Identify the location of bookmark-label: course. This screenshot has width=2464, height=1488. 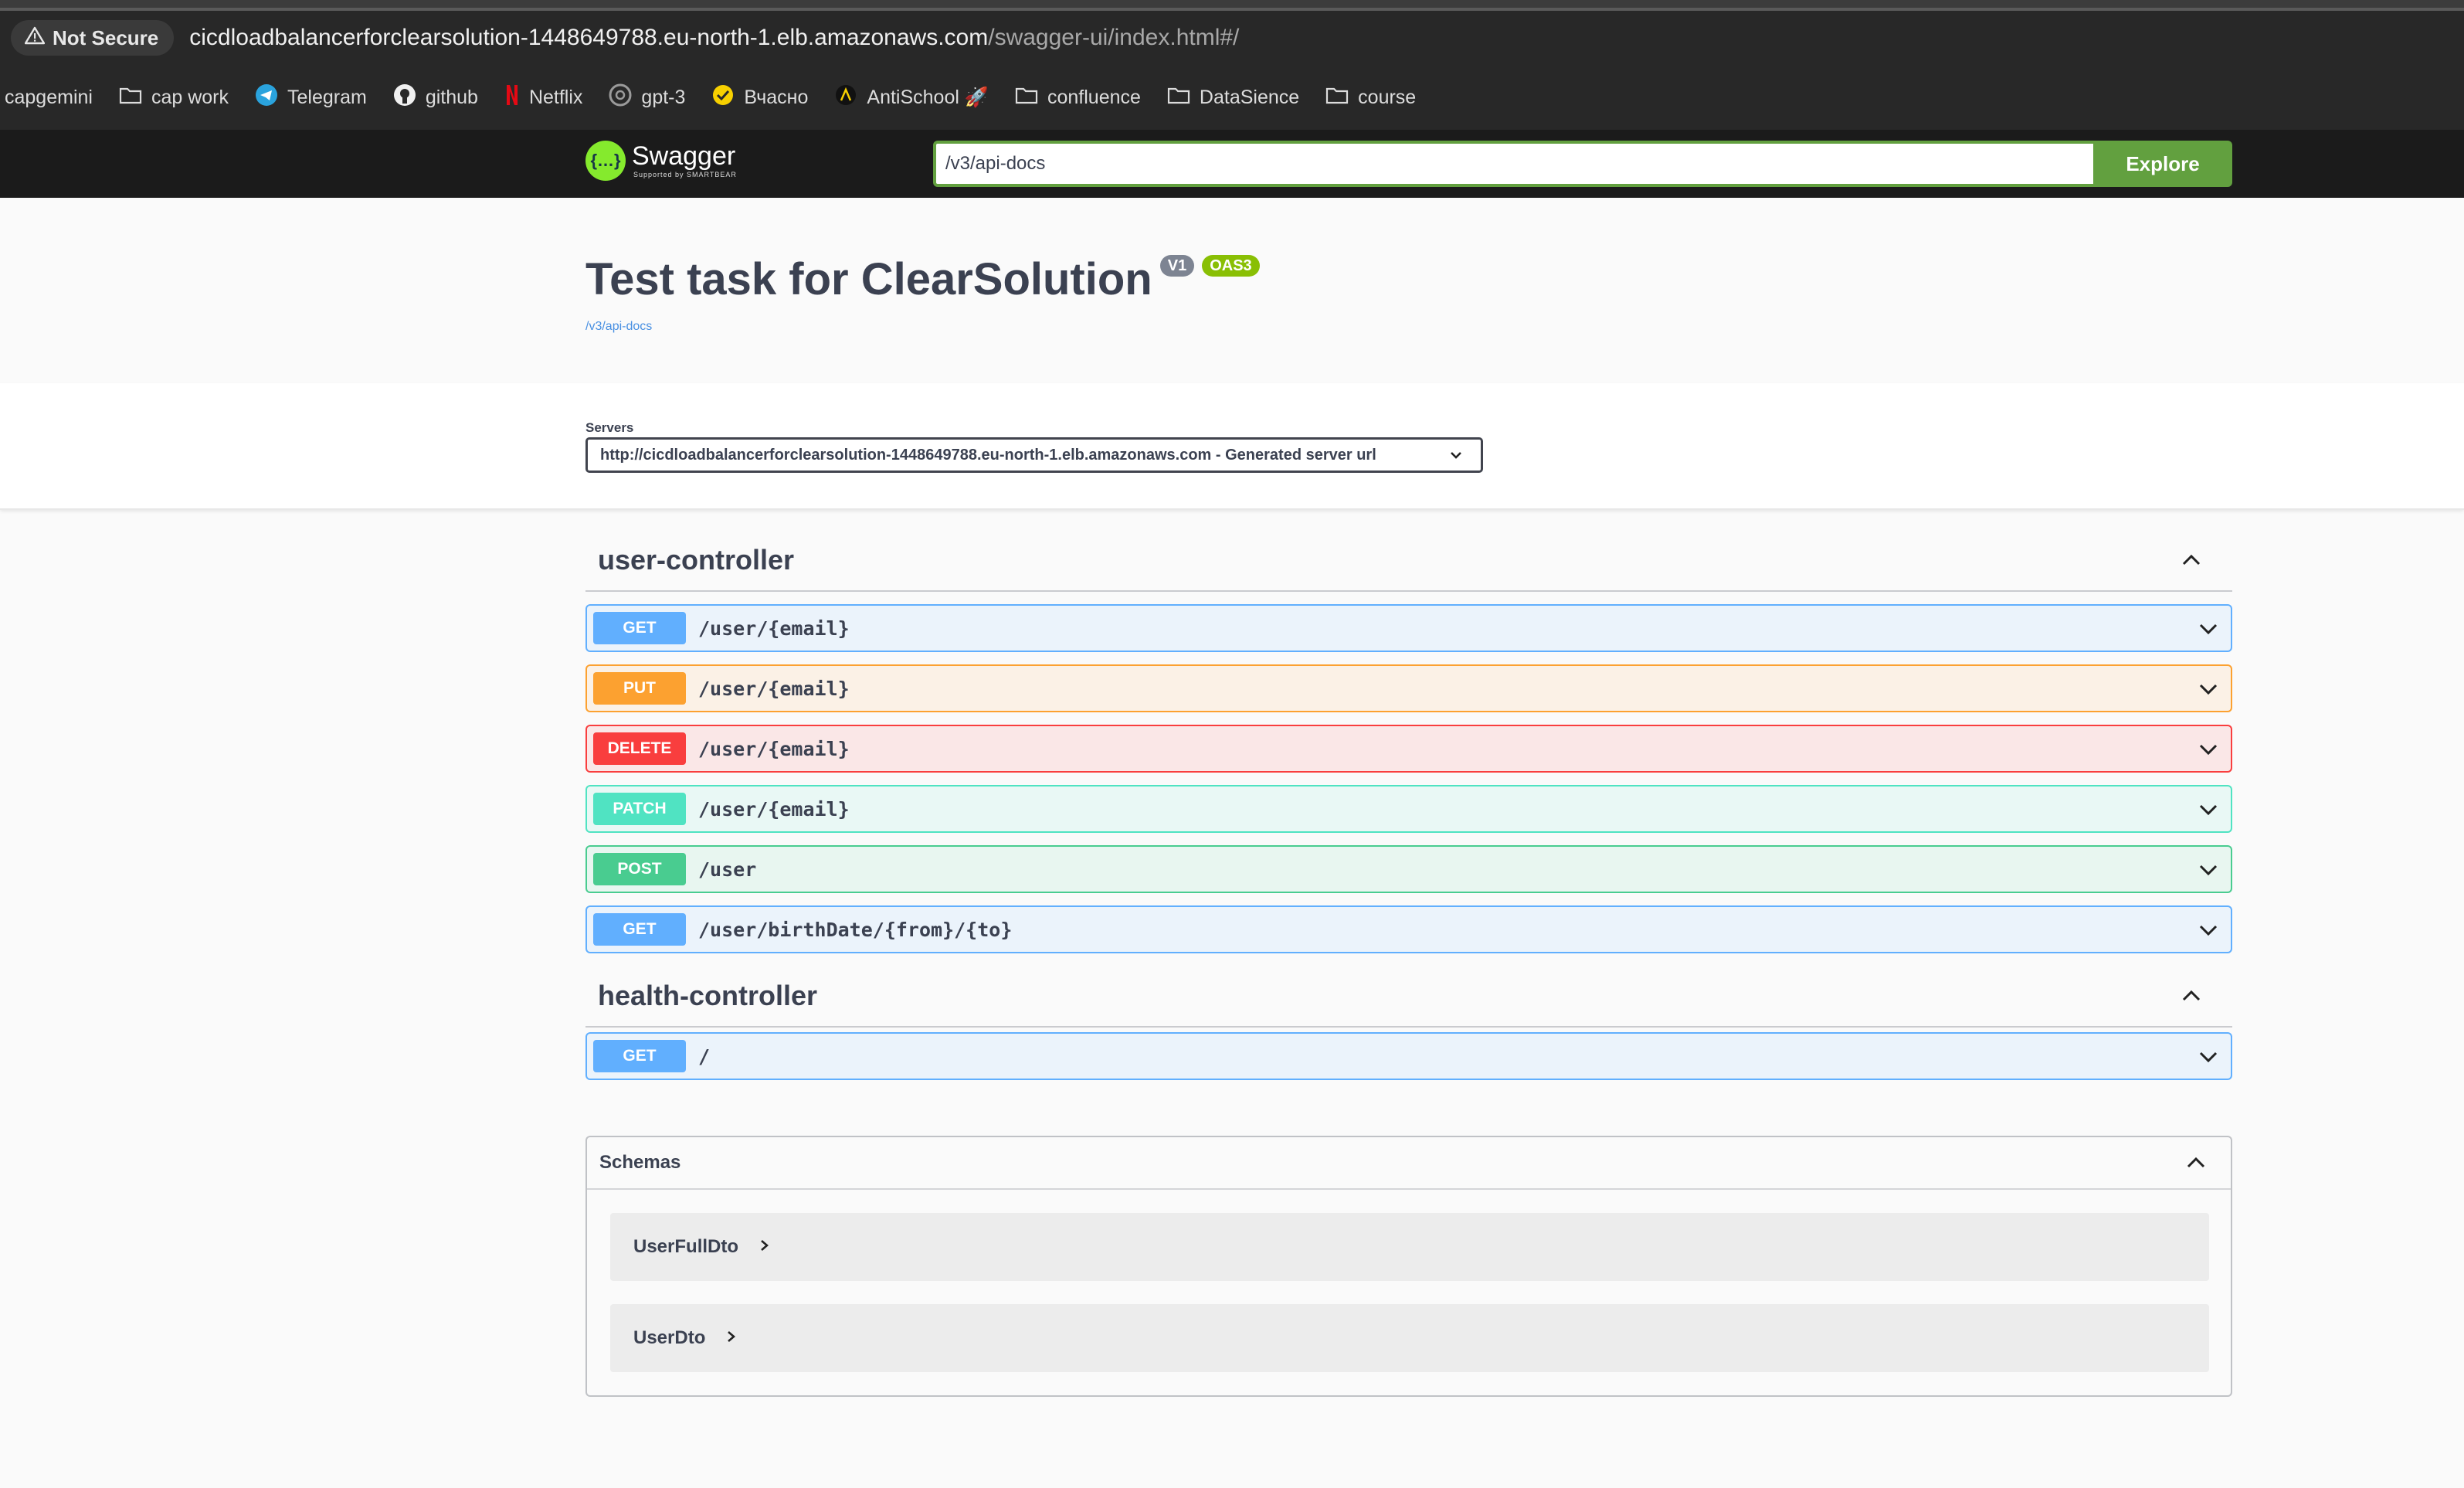
(1387, 97).